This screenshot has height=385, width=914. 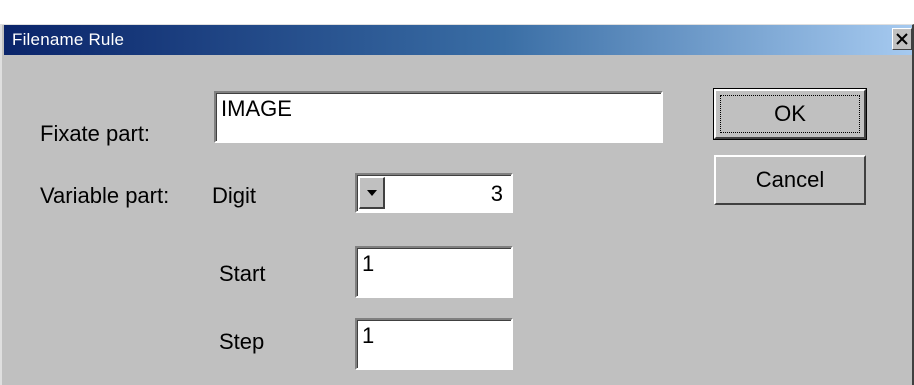 What do you see at coordinates (242, 273) in the screenshot?
I see `start-label: Start` at bounding box center [242, 273].